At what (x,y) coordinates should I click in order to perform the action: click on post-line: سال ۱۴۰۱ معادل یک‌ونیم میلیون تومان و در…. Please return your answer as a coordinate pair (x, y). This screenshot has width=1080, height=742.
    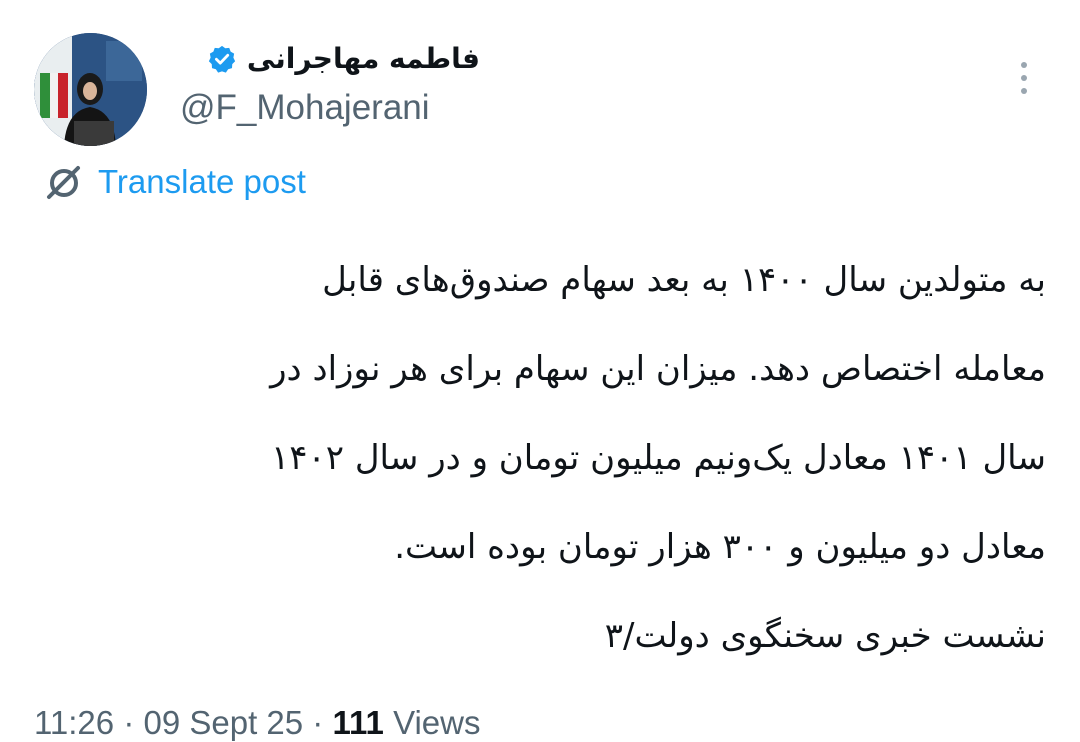
    Looking at the image, I should click on (658, 458).